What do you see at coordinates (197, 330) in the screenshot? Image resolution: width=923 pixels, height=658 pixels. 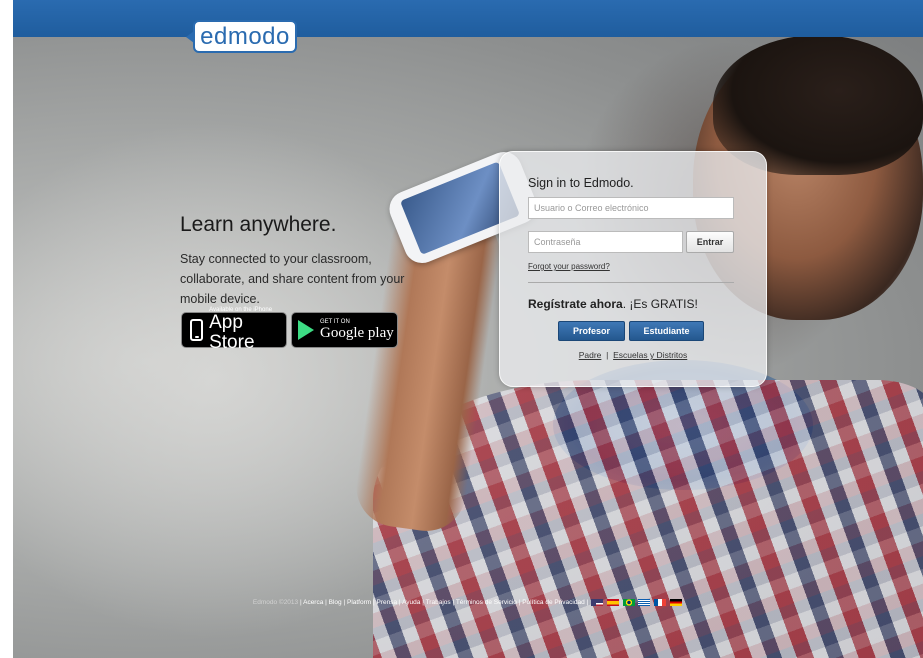 I see `iphone-icon` at bounding box center [197, 330].